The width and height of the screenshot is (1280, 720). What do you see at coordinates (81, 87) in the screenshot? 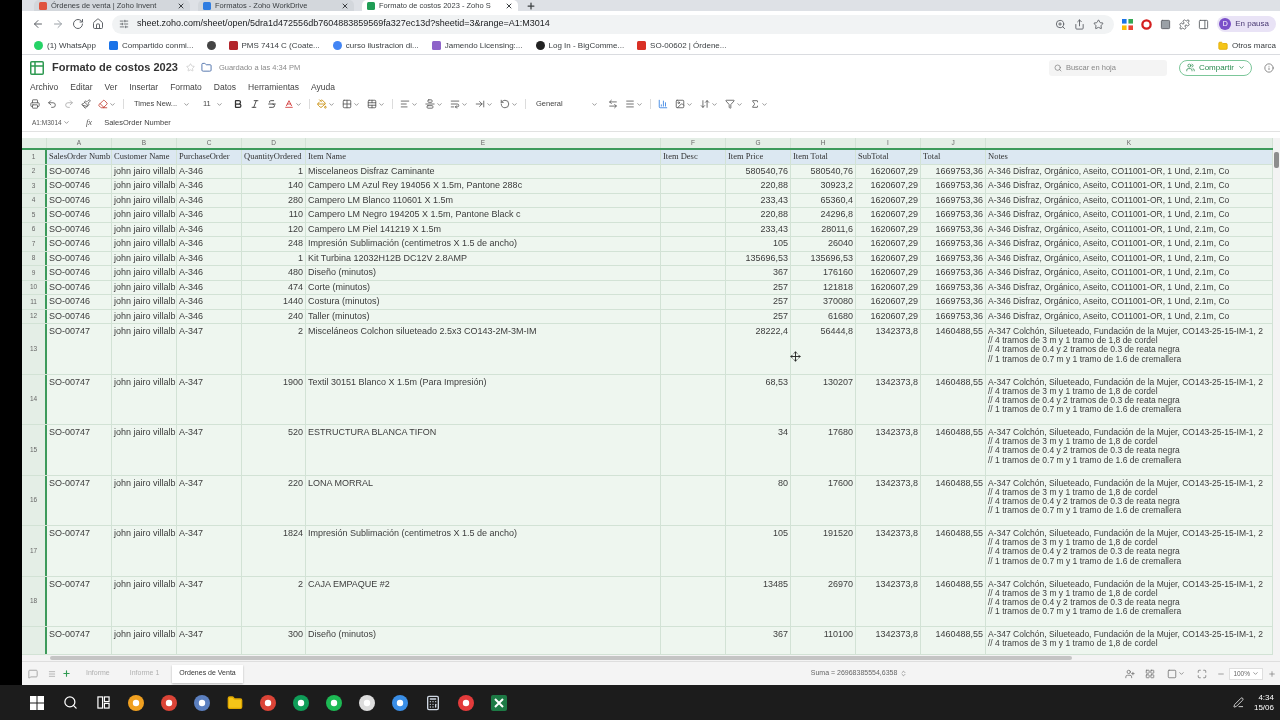
I see `menu-item: Editar` at bounding box center [81, 87].